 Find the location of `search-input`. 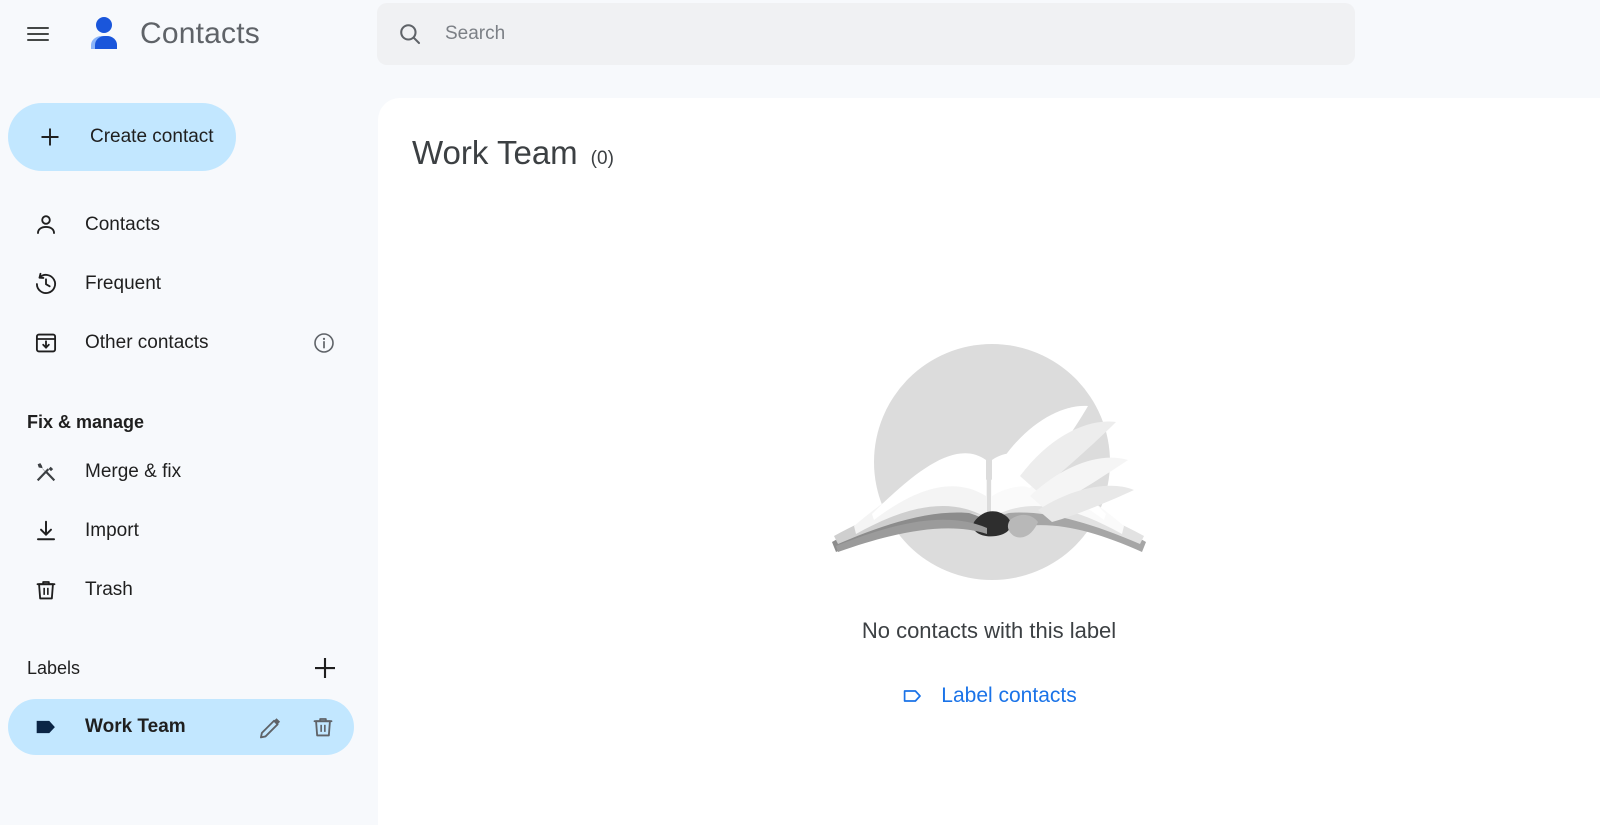

search-input is located at coordinates (890, 34).